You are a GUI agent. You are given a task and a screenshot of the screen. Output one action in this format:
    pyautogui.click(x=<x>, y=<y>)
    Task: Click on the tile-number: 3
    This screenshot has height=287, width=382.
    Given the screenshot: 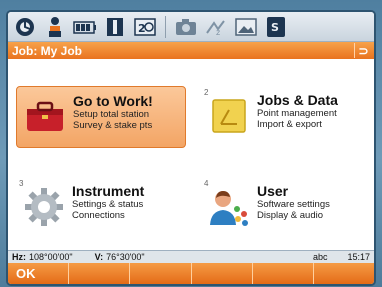 What is the action you would take?
    pyautogui.click(x=21, y=183)
    